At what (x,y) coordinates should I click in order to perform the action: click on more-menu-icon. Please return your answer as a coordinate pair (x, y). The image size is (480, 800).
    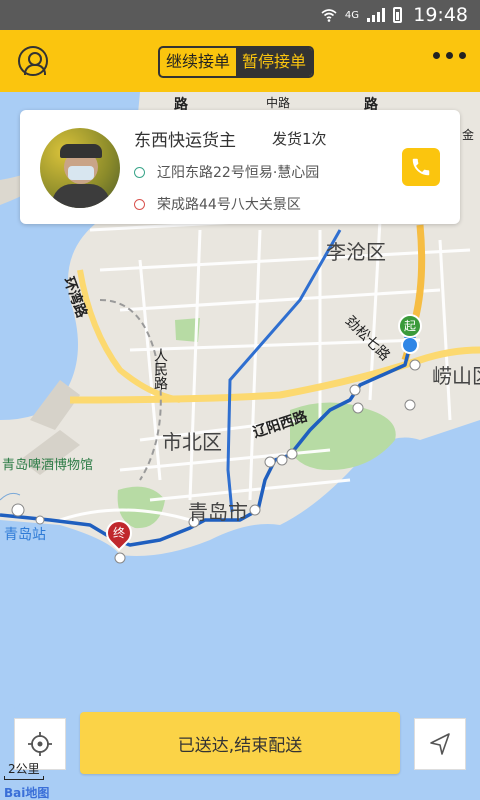
    Looking at the image, I should click on (449, 55).